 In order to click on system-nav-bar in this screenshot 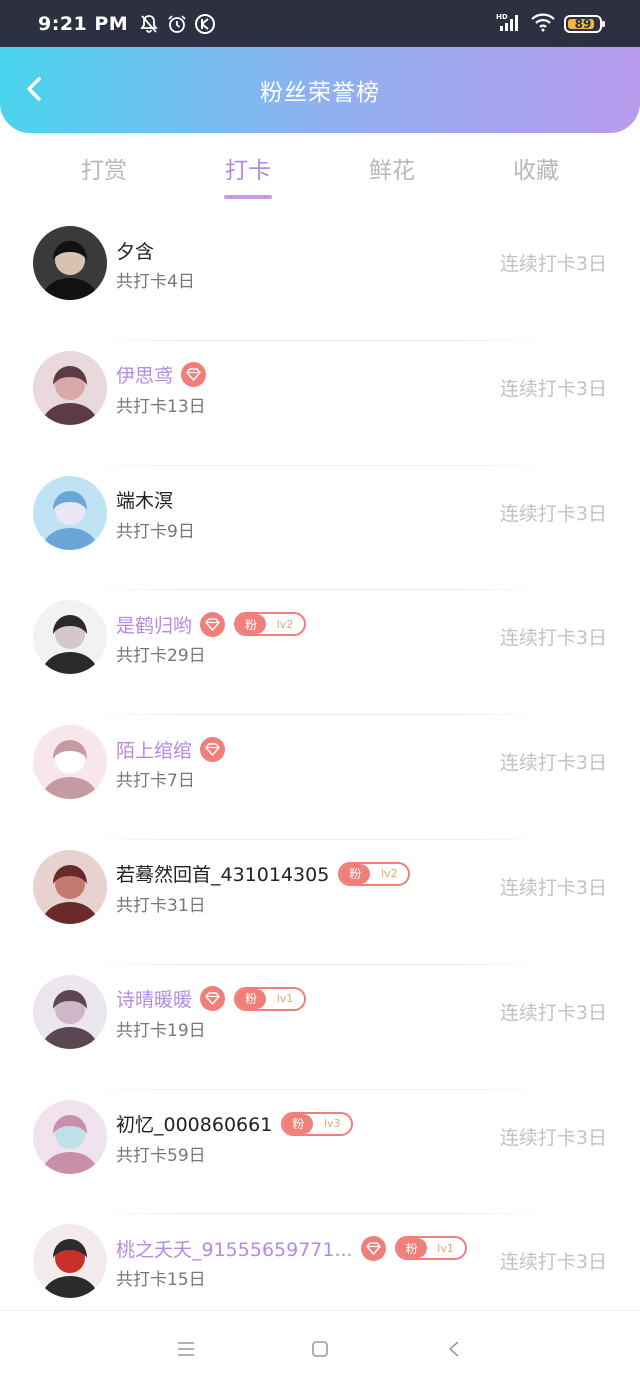, I will do `click(320, 1348)`.